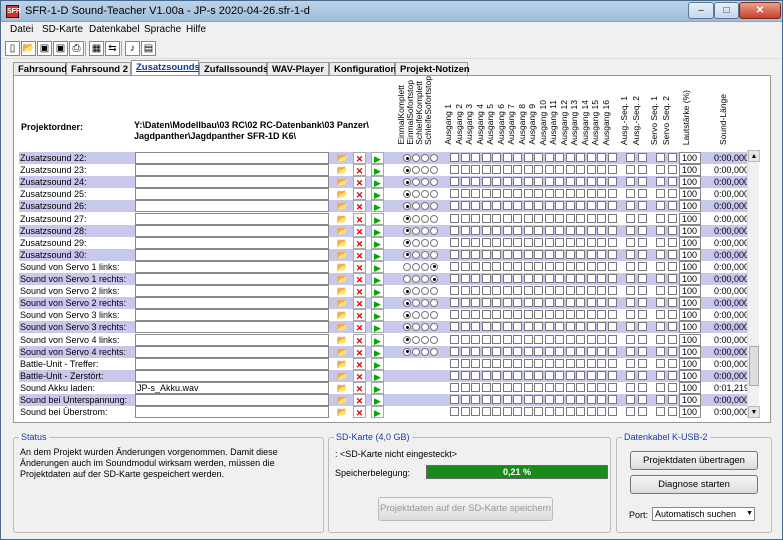 This screenshot has height=540, width=783. I want to click on tab-zufallssounds: Zufallssounds, so click(233, 69).